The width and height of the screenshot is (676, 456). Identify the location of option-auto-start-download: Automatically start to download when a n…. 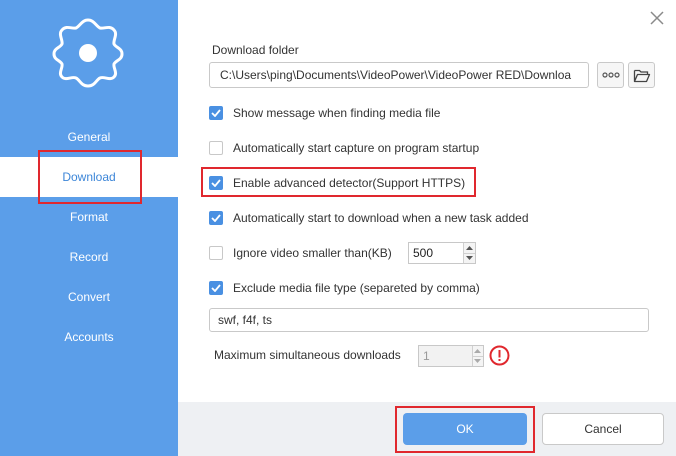
(369, 218).